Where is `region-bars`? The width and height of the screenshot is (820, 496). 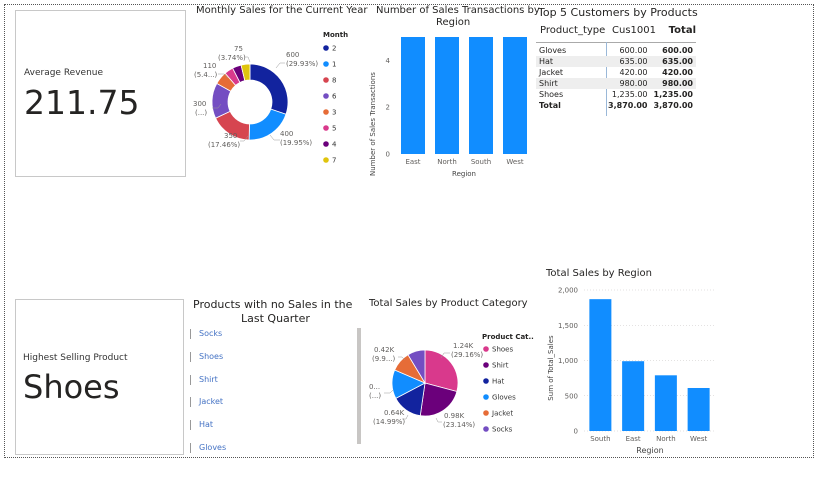 region-bars is located at coordinates (649, 365).